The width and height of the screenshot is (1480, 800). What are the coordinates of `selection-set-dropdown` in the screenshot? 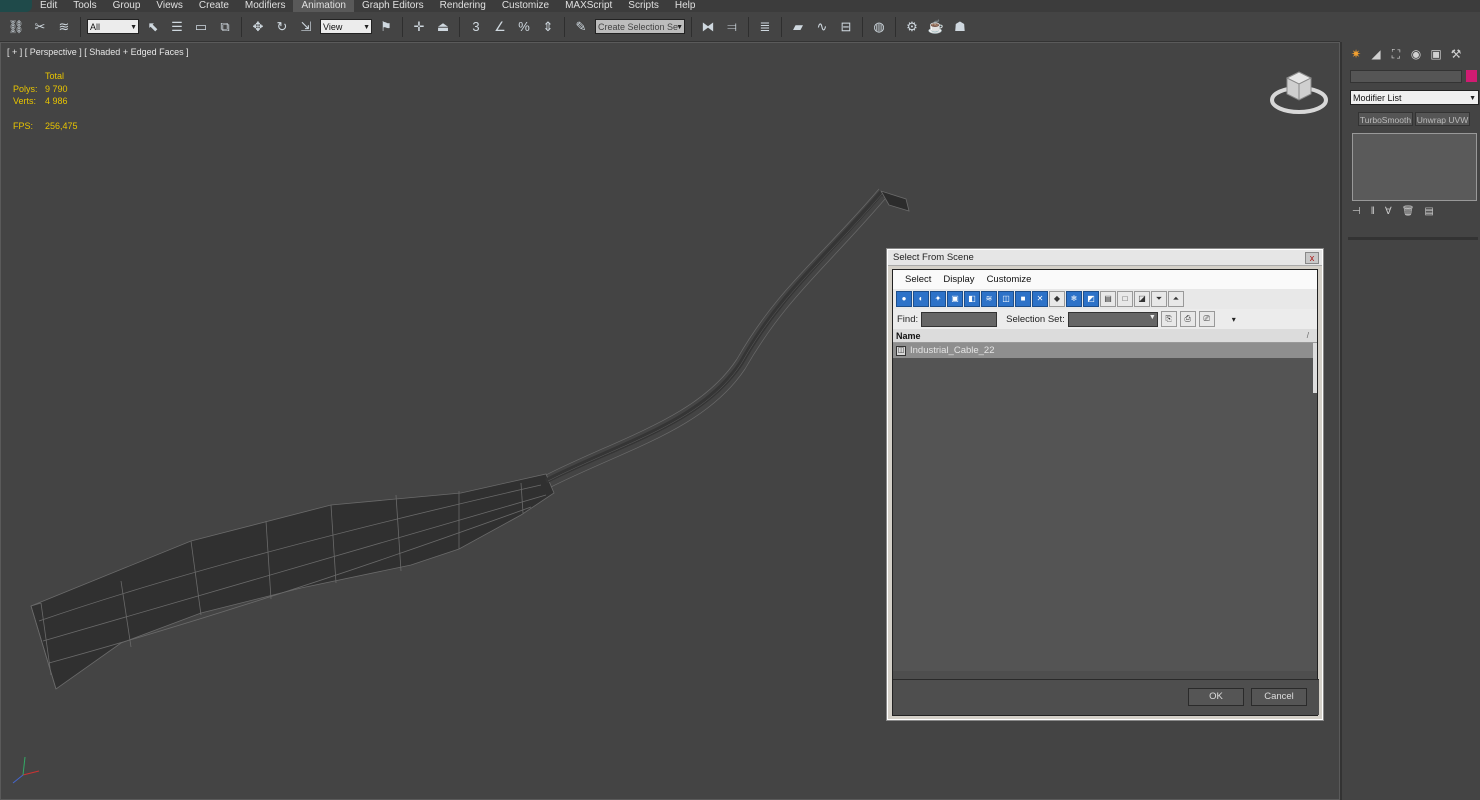 It's located at (1112, 319).